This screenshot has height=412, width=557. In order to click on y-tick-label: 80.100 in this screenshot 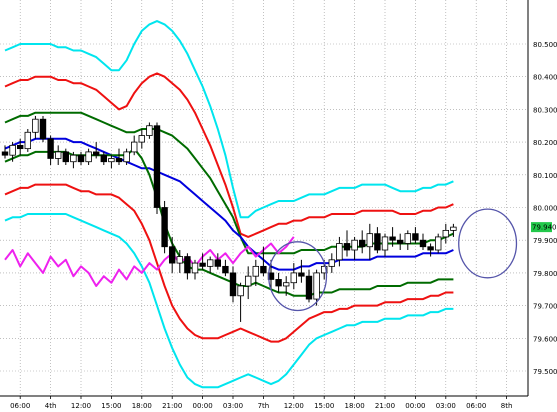, I will do `click(545, 176)`.